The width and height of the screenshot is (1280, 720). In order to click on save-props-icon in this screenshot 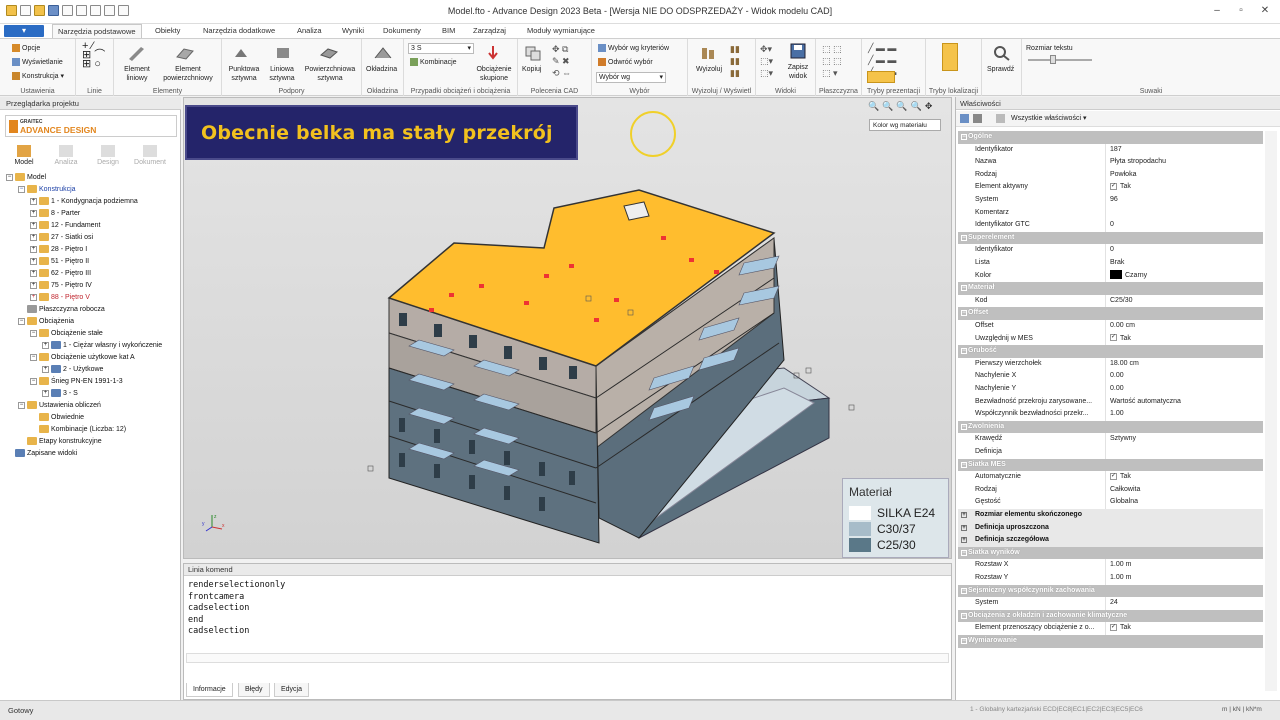, I will do `click(964, 118)`.